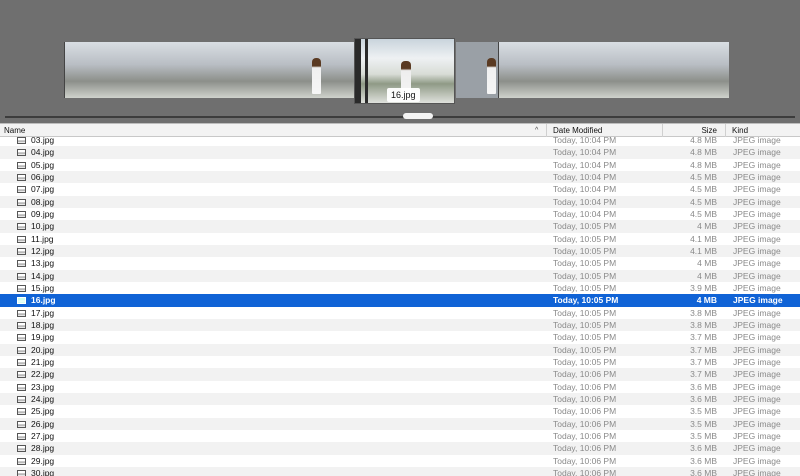 This screenshot has height=476, width=800. I want to click on file-row: 27.jpg Today, 10:06 PM 3.5 MB JPEG image, so click(400, 436).